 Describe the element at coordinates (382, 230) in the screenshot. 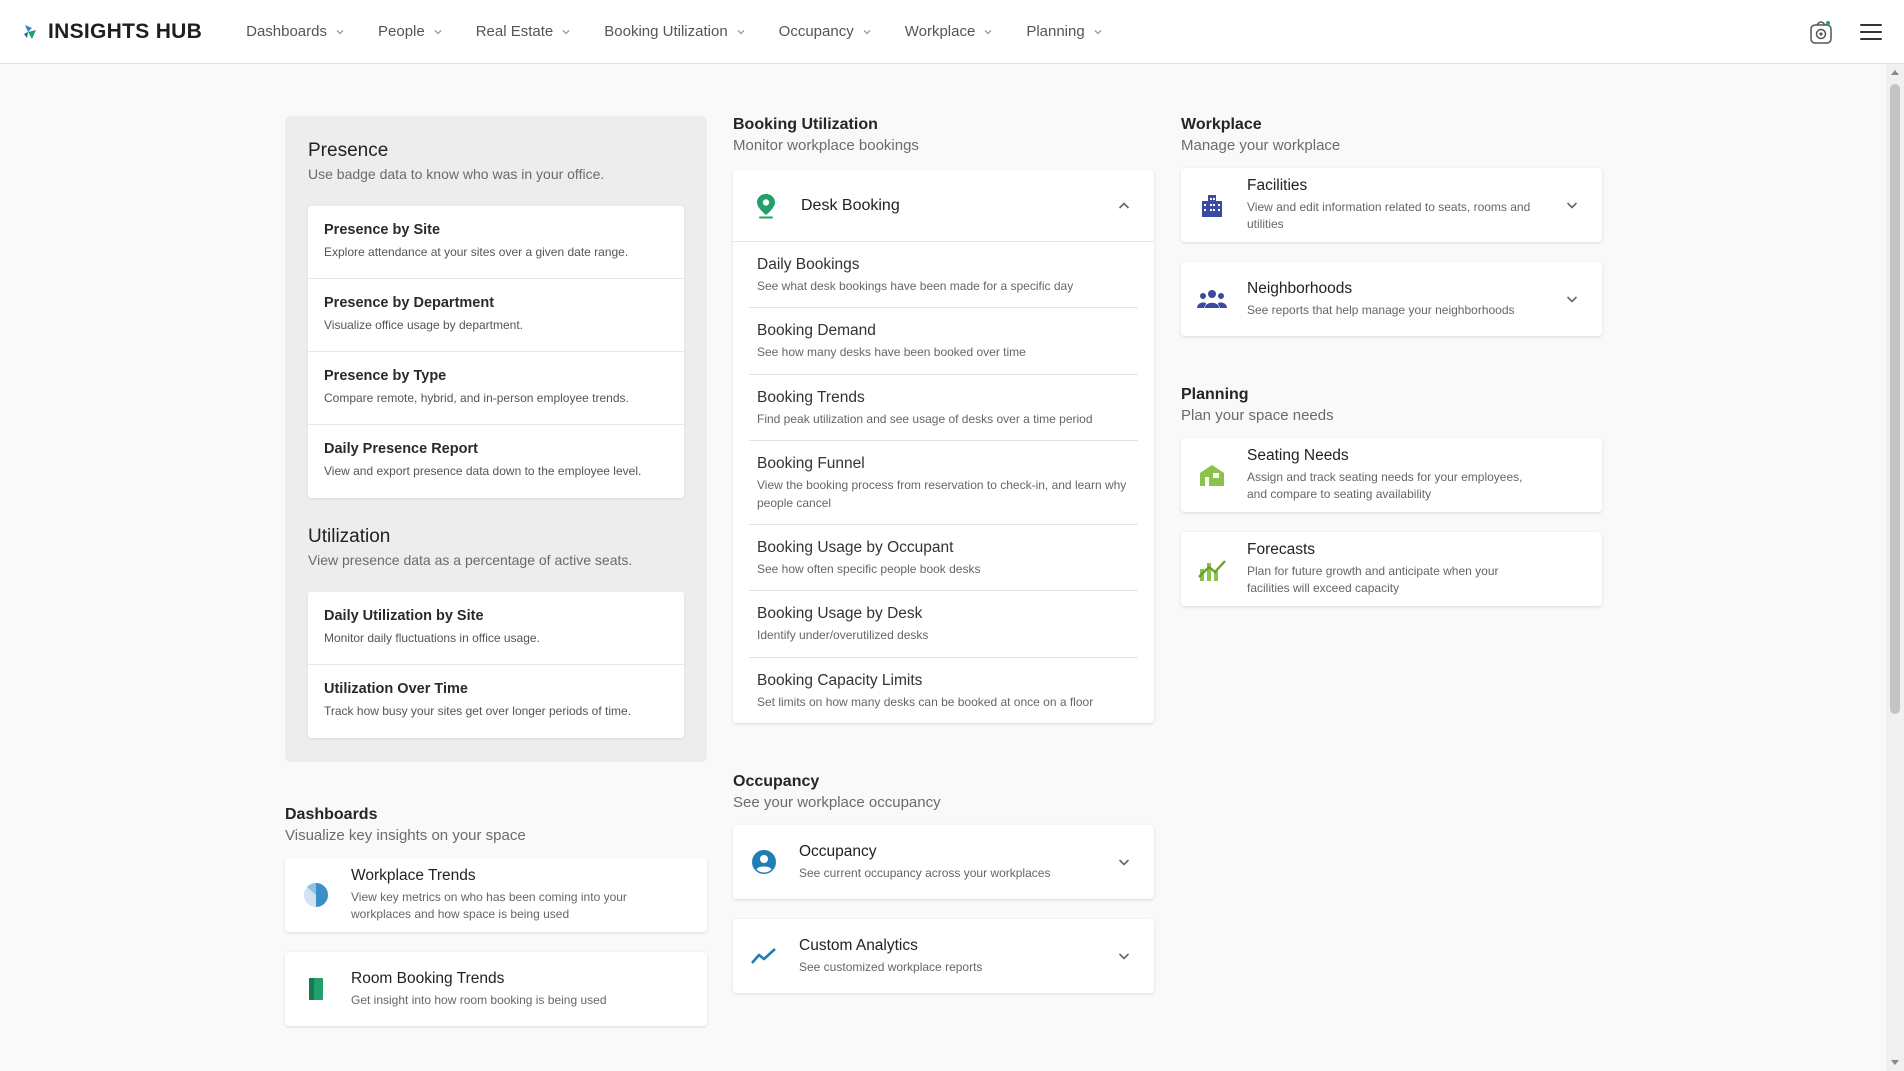

I see `report-title: Presence by Site` at that location.